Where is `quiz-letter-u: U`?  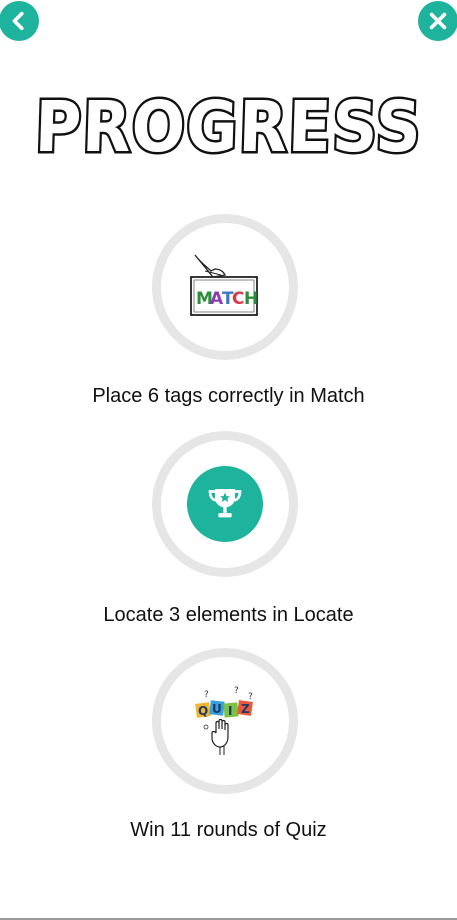 quiz-letter-u: U is located at coordinates (217, 709).